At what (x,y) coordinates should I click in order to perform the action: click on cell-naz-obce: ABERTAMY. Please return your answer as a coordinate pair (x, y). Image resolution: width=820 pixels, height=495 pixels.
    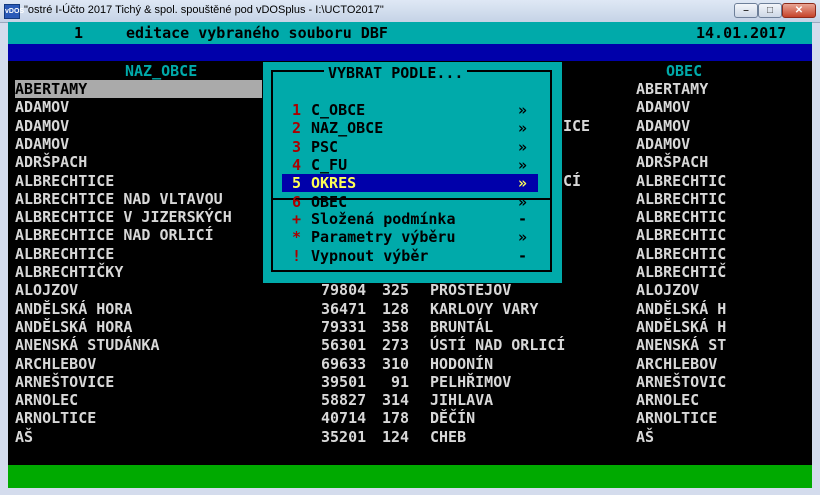
    Looking at the image, I should click on (138, 89).